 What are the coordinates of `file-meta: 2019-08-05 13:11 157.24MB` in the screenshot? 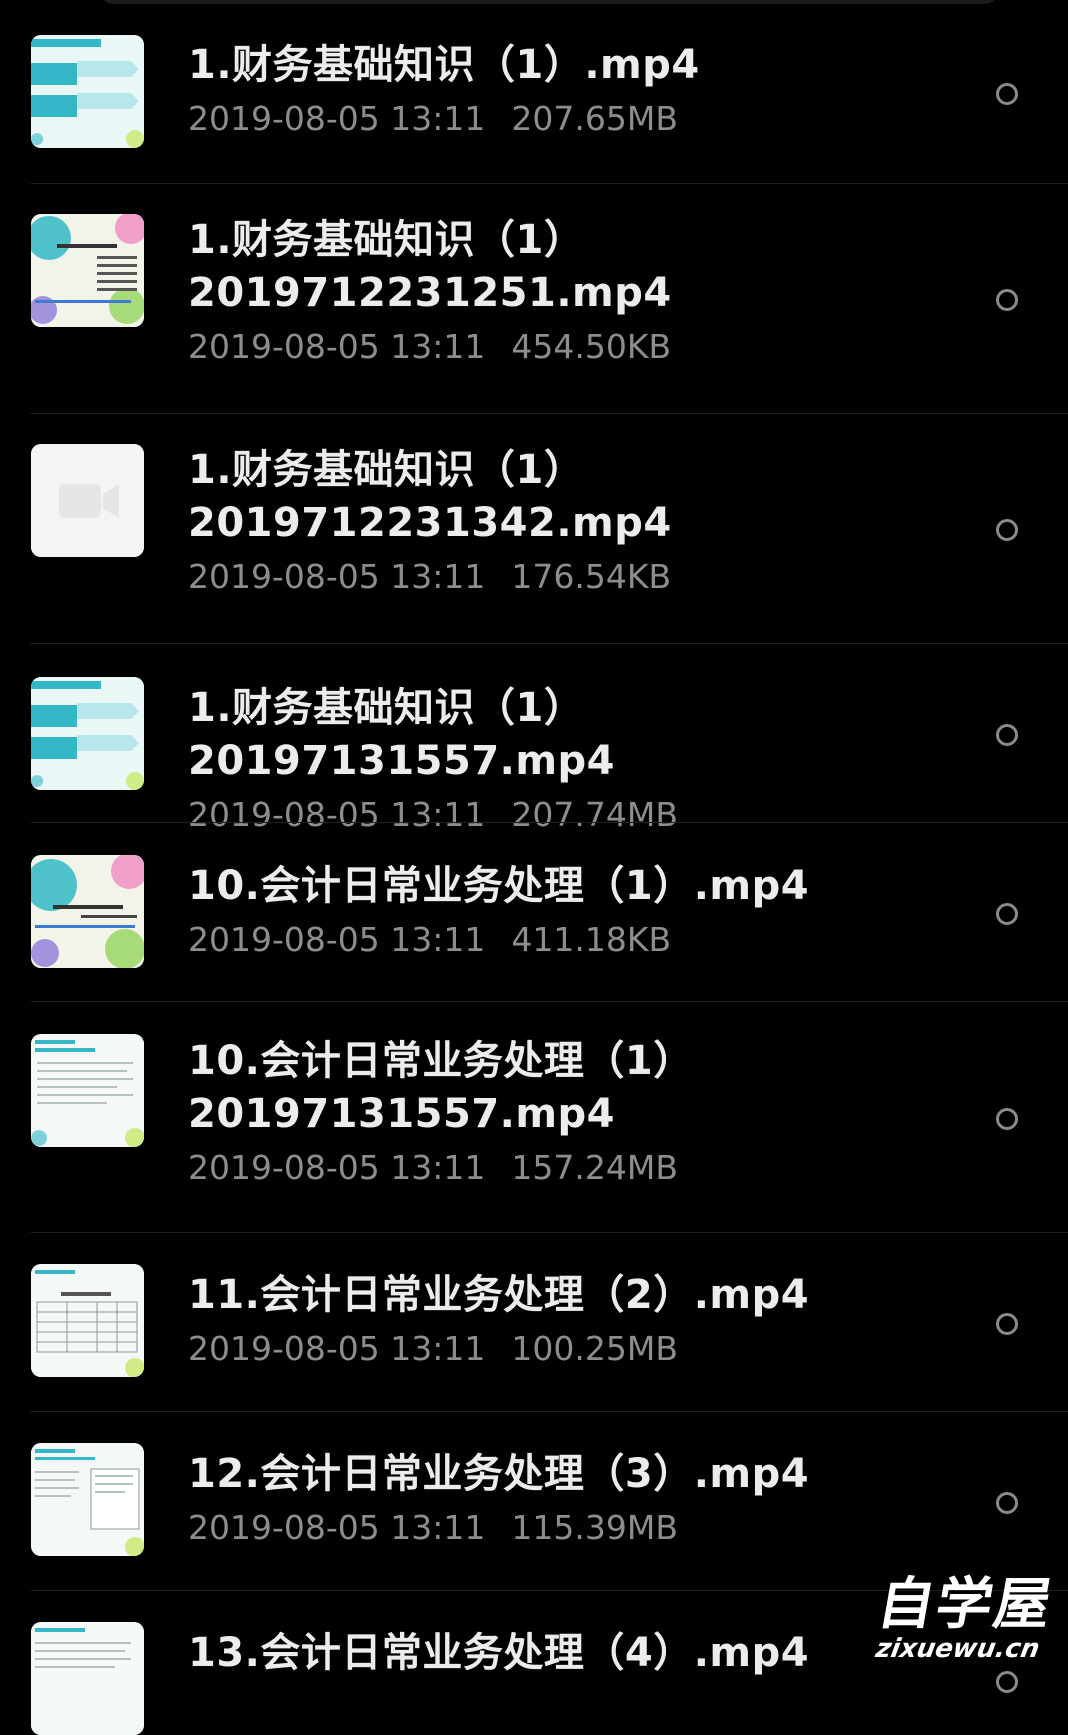 It's located at (573, 1167).